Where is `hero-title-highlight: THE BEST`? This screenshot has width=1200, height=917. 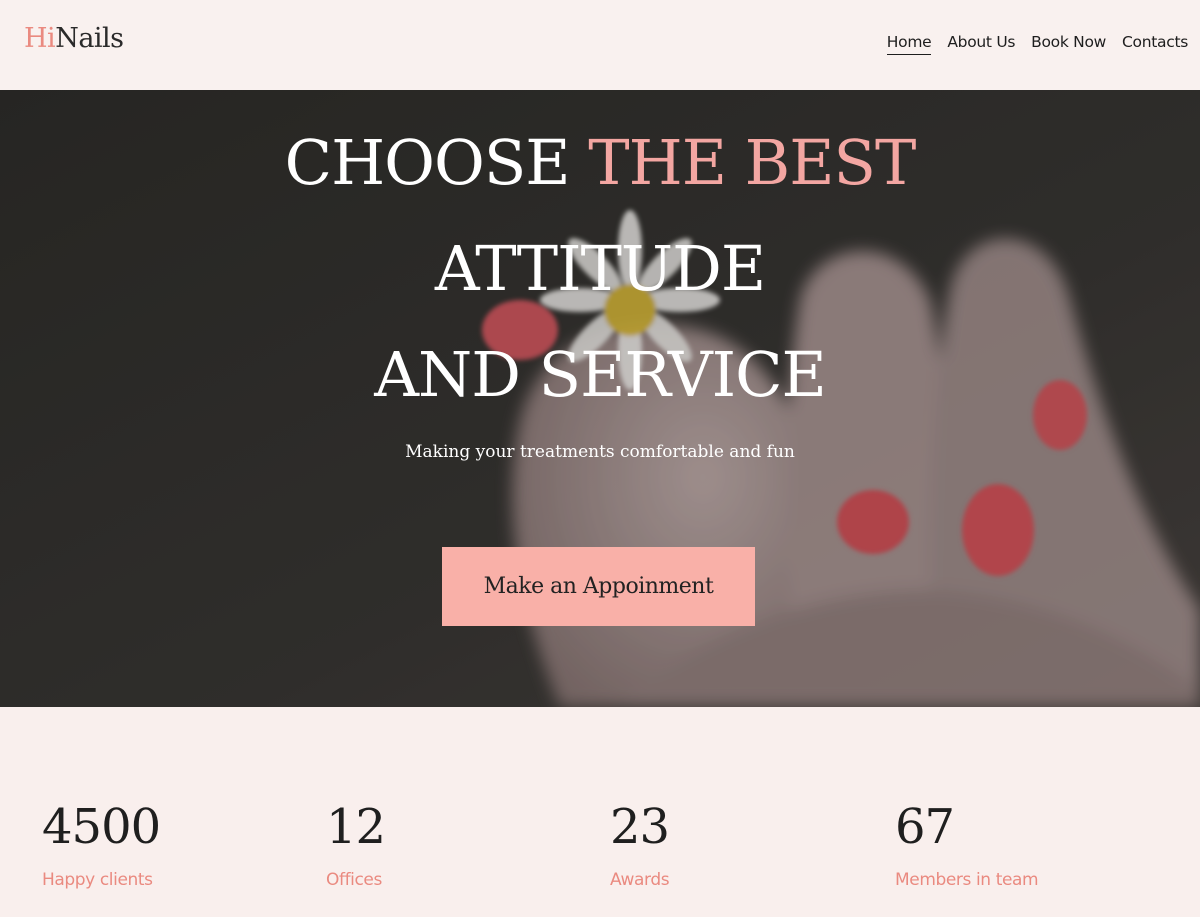
hero-title-highlight: THE BEST is located at coordinates (752, 162).